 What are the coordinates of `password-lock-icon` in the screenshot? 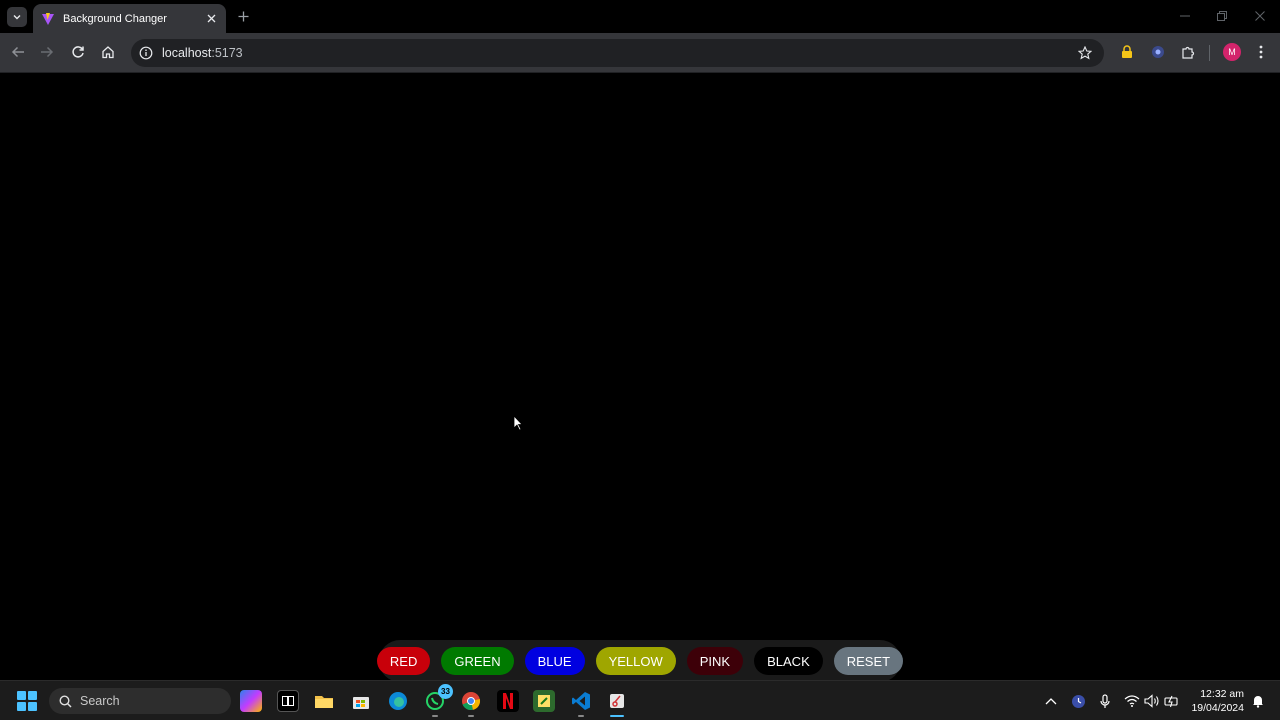 It's located at (1127, 52).